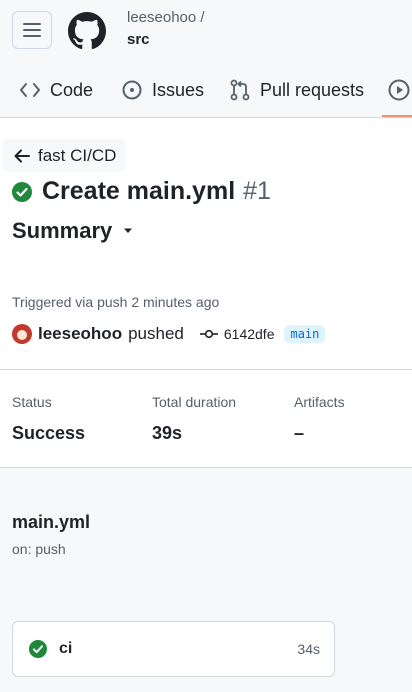 Image resolution: width=412 pixels, height=692 pixels. I want to click on workflow-trigger: on: push, so click(39, 549).